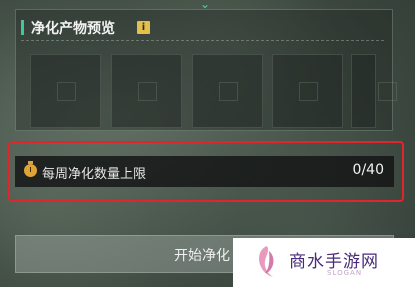 The height and width of the screenshot is (287, 415). I want to click on preview-header: 净化产物预览 i, so click(202, 28).